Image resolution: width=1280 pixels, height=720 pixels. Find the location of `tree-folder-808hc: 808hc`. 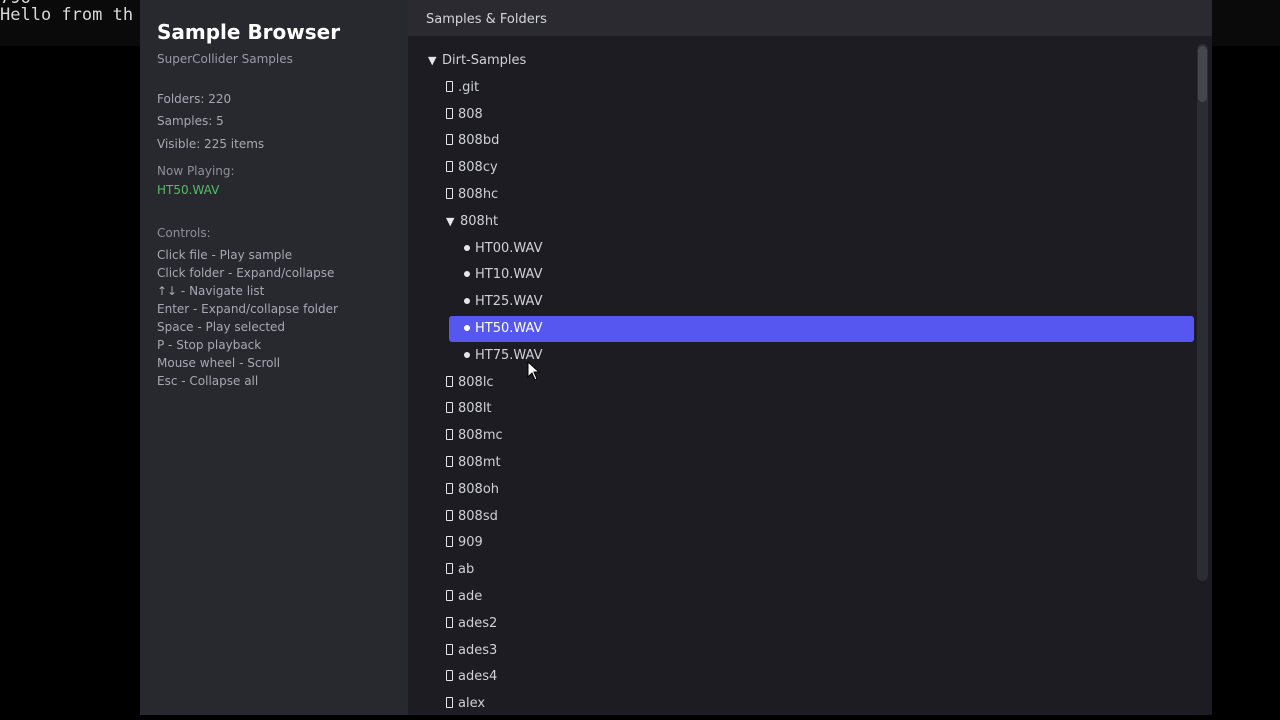

tree-folder-808hc: 808hc is located at coordinates (472, 195).